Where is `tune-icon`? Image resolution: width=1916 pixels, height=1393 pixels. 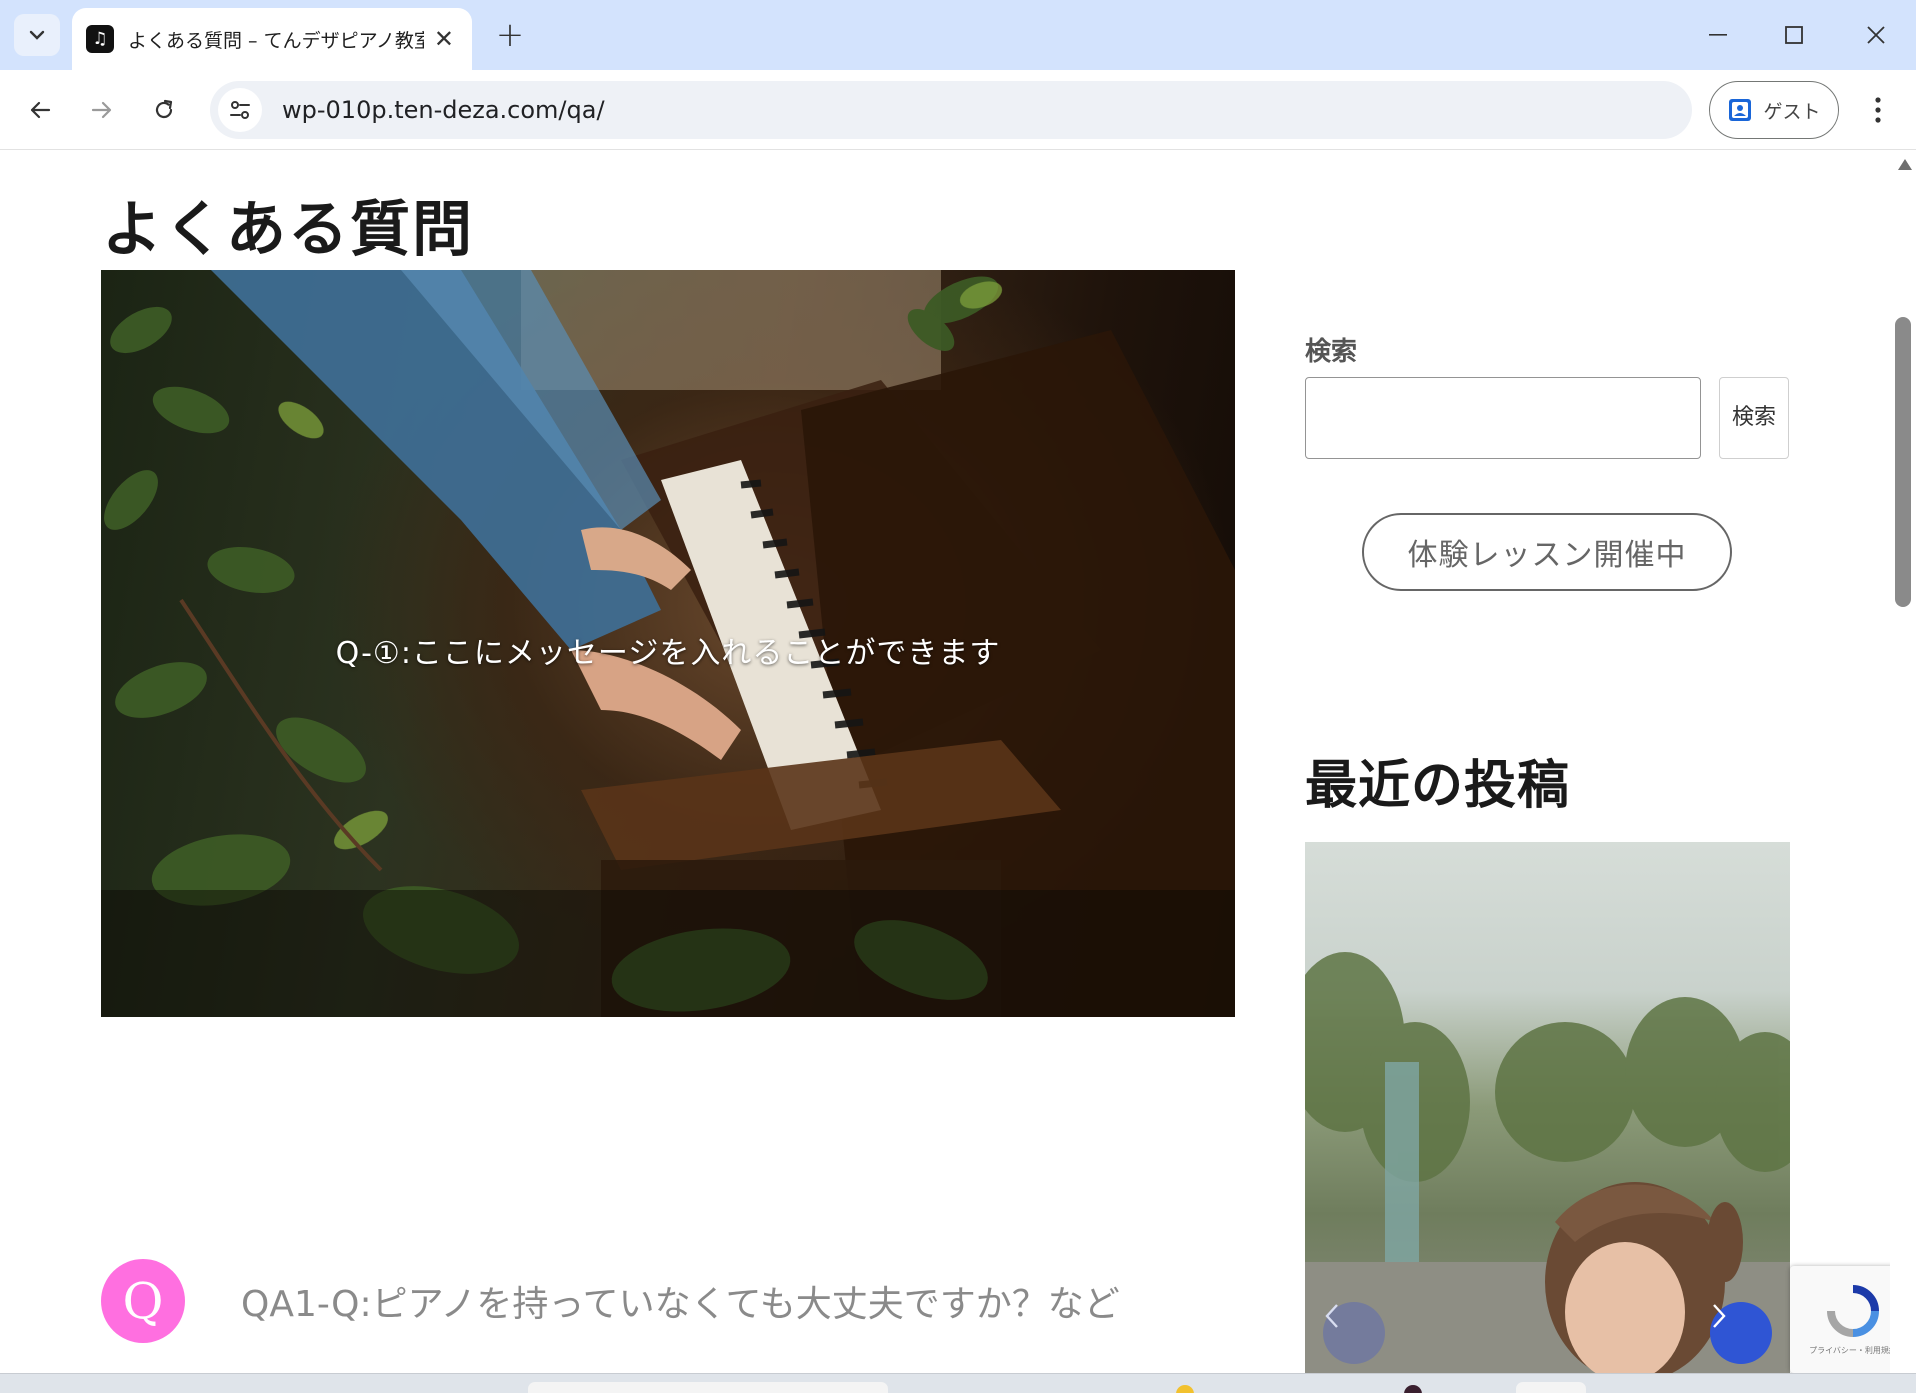
tune-icon is located at coordinates (240, 110).